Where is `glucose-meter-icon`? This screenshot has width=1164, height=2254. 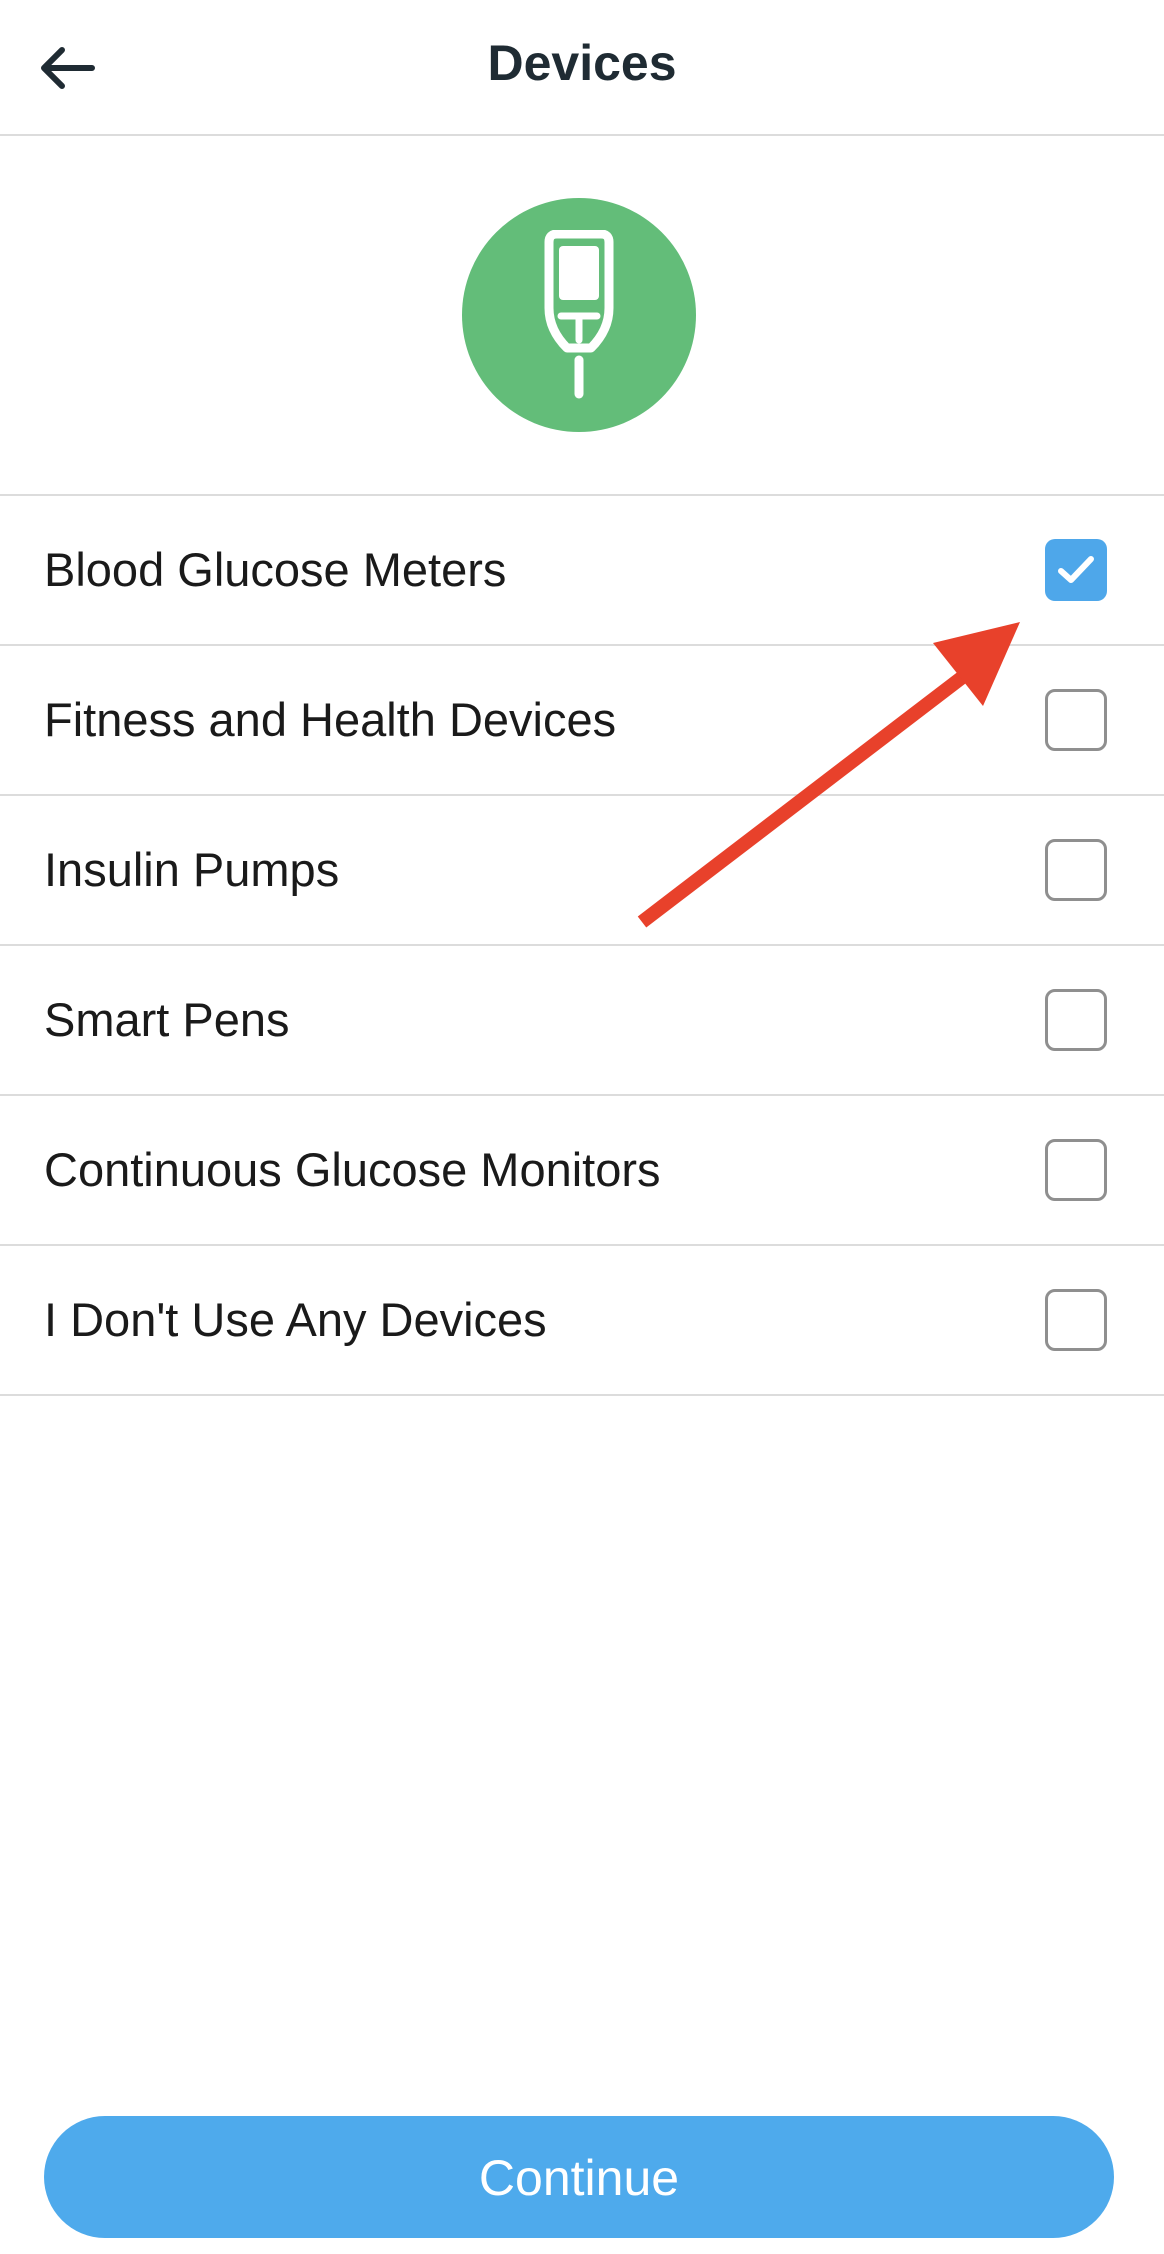
glucose-meter-icon is located at coordinates (579, 314).